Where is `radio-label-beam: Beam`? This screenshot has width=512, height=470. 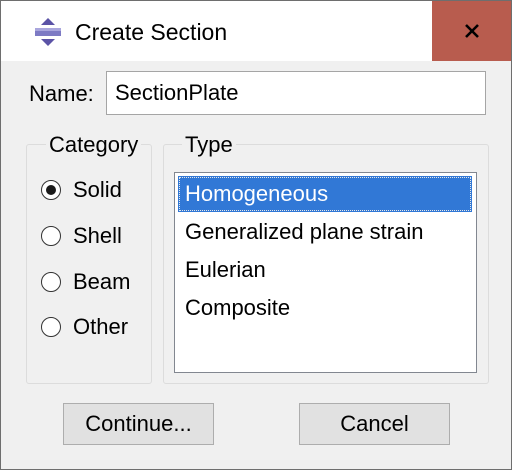
radio-label-beam: Beam is located at coordinates (102, 281).